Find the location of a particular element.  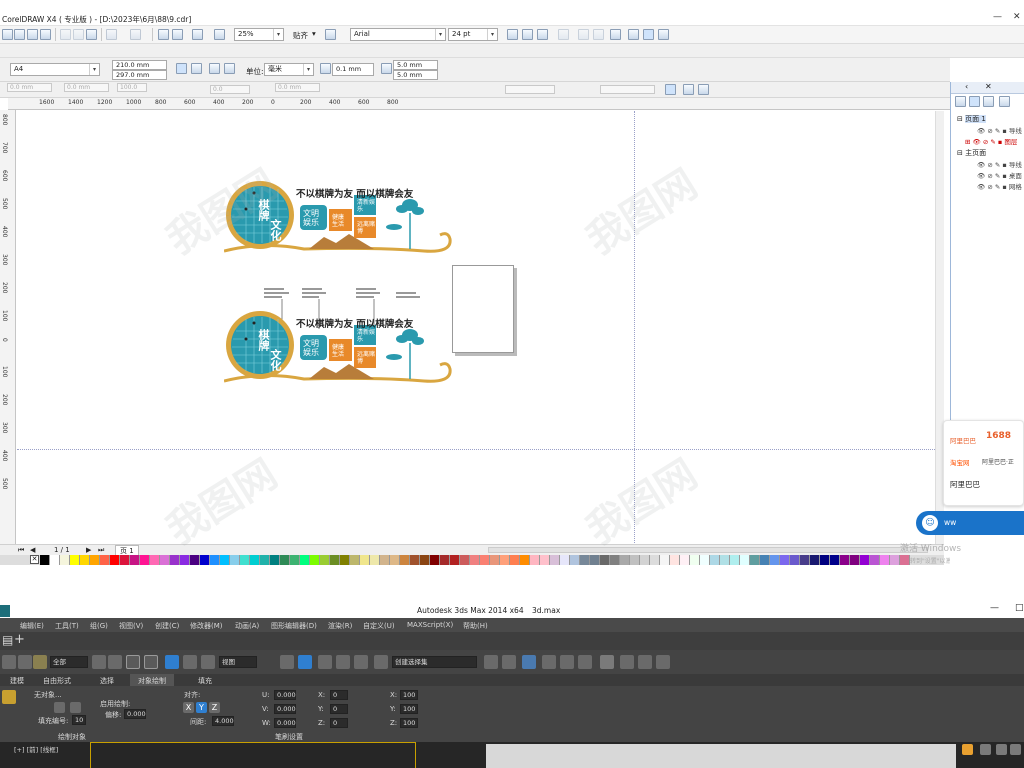

edit-text-icon is located at coordinates (633, 34).